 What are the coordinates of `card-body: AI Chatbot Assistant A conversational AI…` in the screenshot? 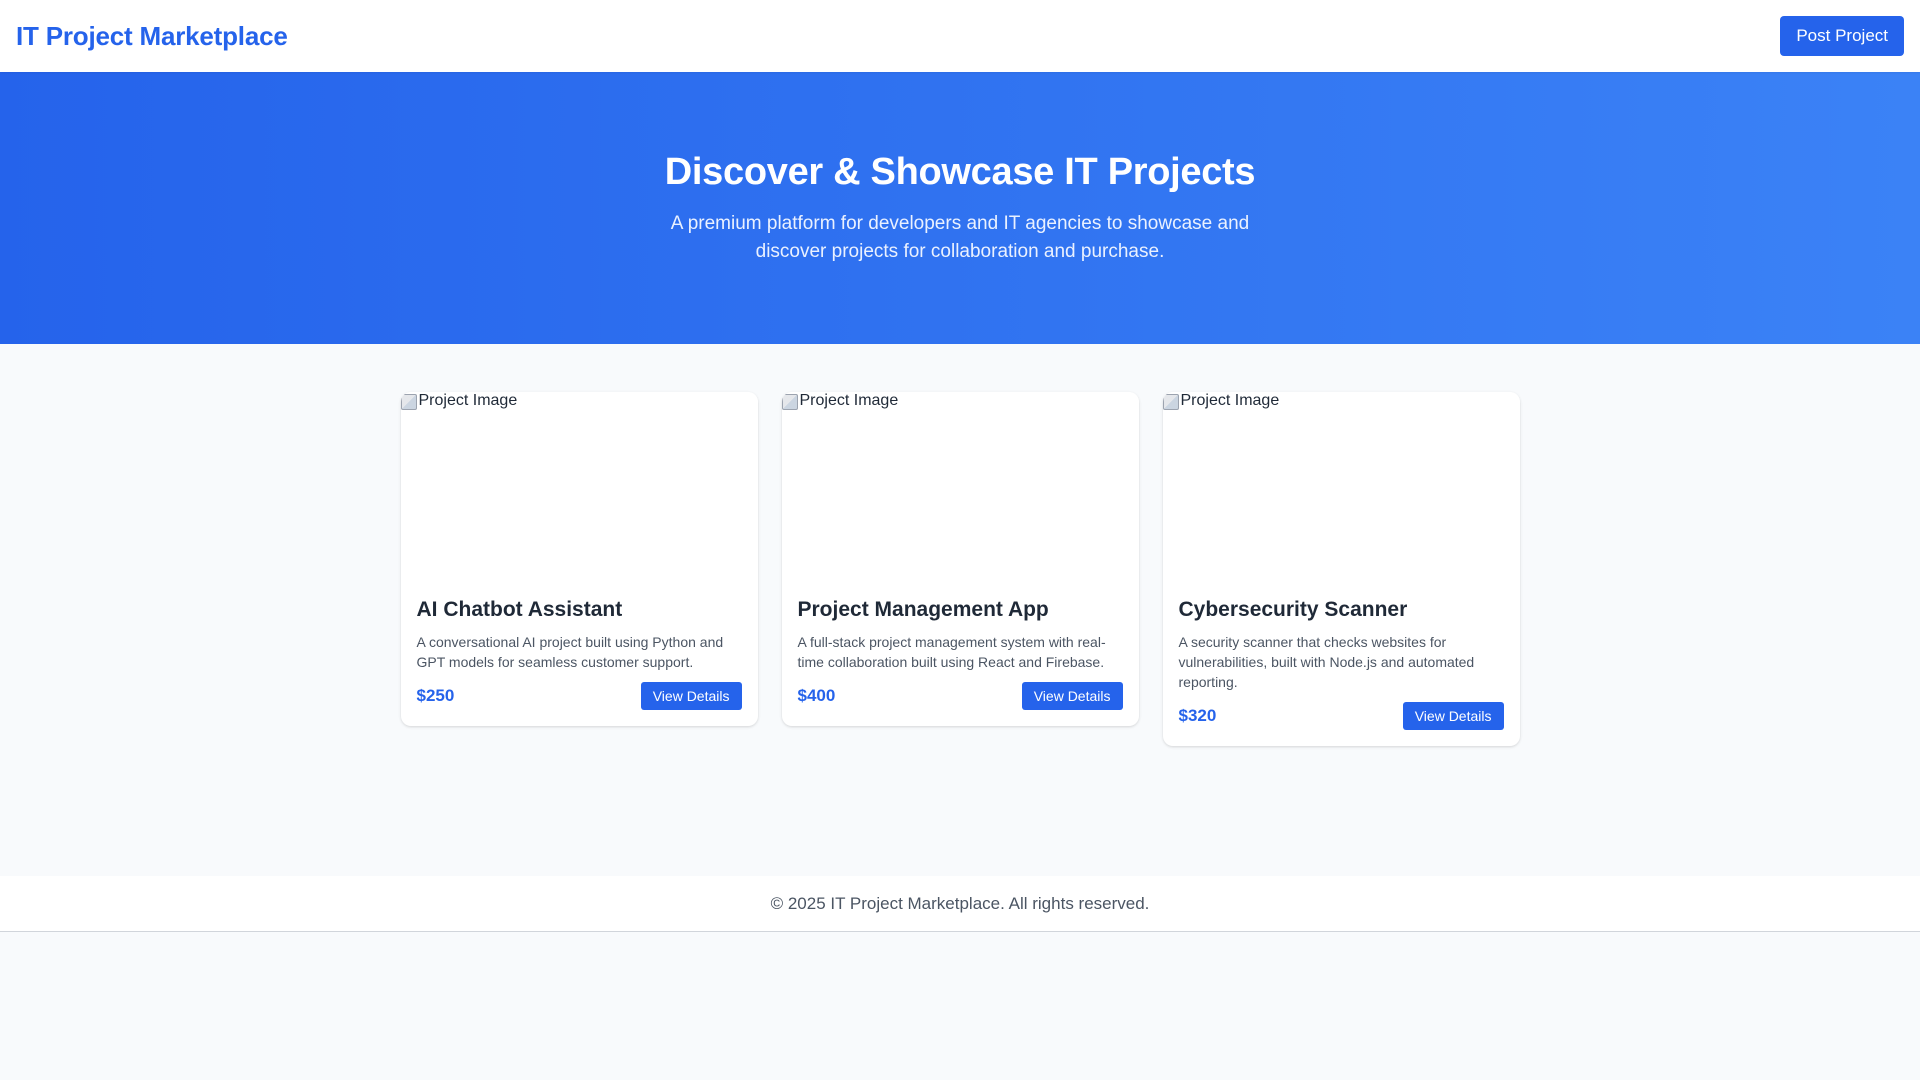 It's located at (579, 655).